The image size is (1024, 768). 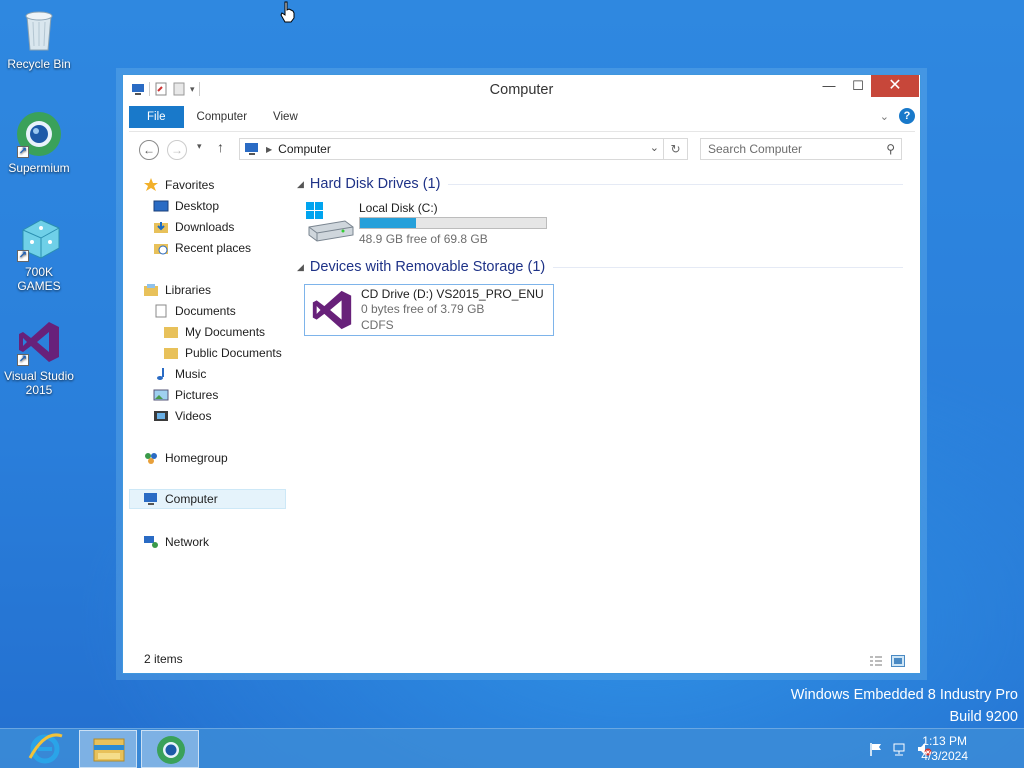 What do you see at coordinates (377, 325) in the screenshot?
I see `drive-filesystem: CDFS` at bounding box center [377, 325].